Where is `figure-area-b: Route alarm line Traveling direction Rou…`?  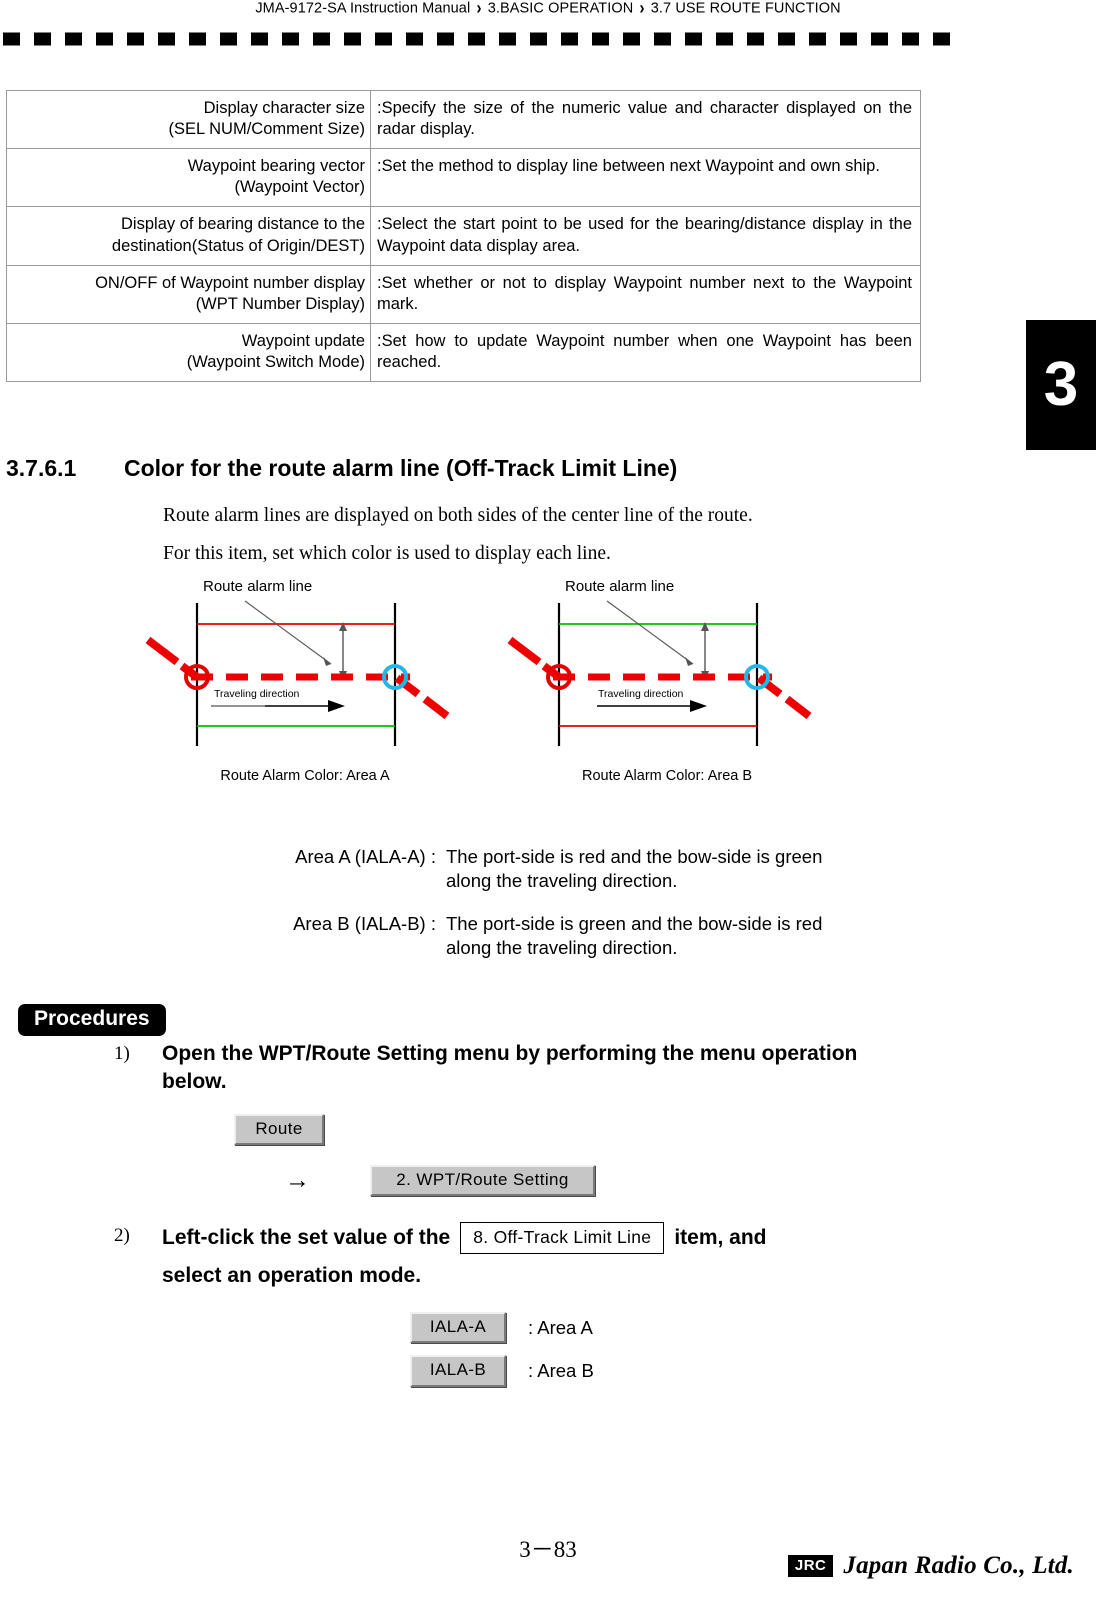
figure-area-b: Route alarm line Traveling direction Rou… is located at coordinates (667, 685).